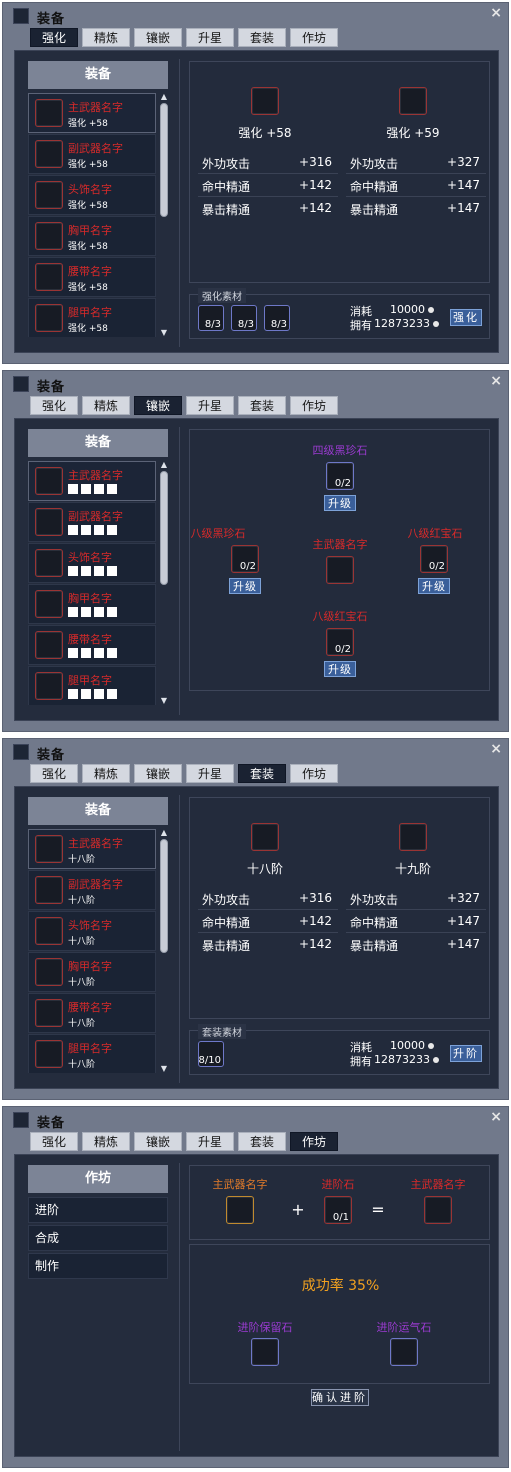 Image resolution: width=511 pixels, height=1472 pixels. I want to click on list-item: 胸甲名字, so click(92, 604).